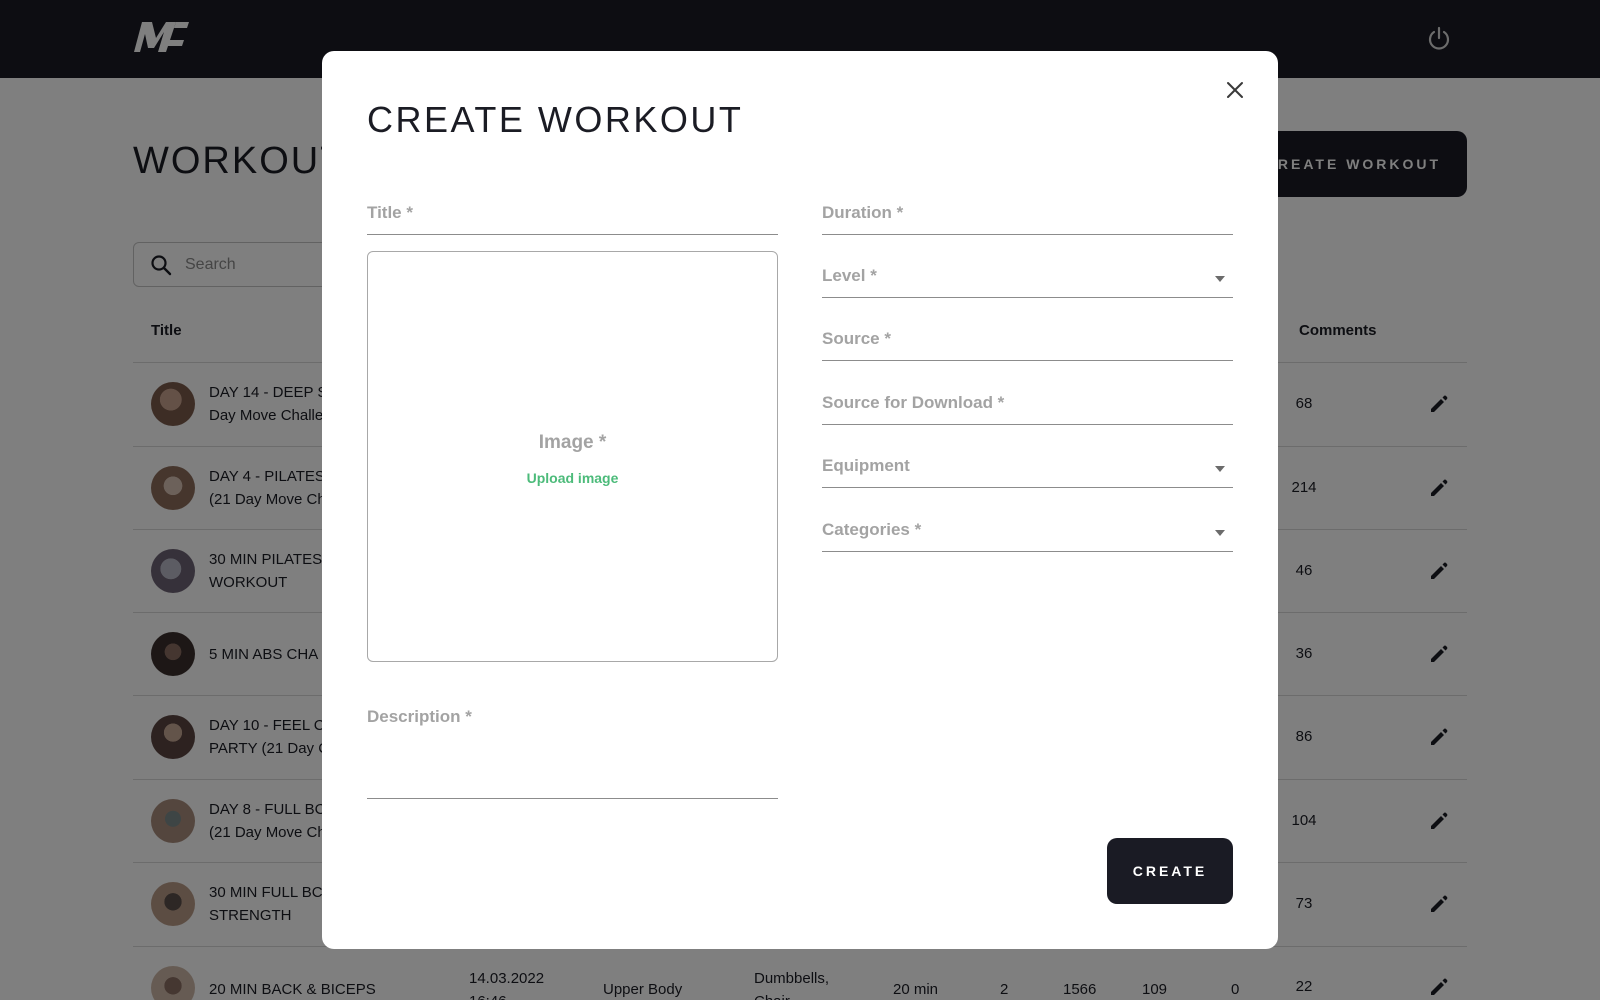 The width and height of the screenshot is (1600, 1000). Describe the element at coordinates (1027, 529) in the screenshot. I see `categories-select: Categories *` at that location.